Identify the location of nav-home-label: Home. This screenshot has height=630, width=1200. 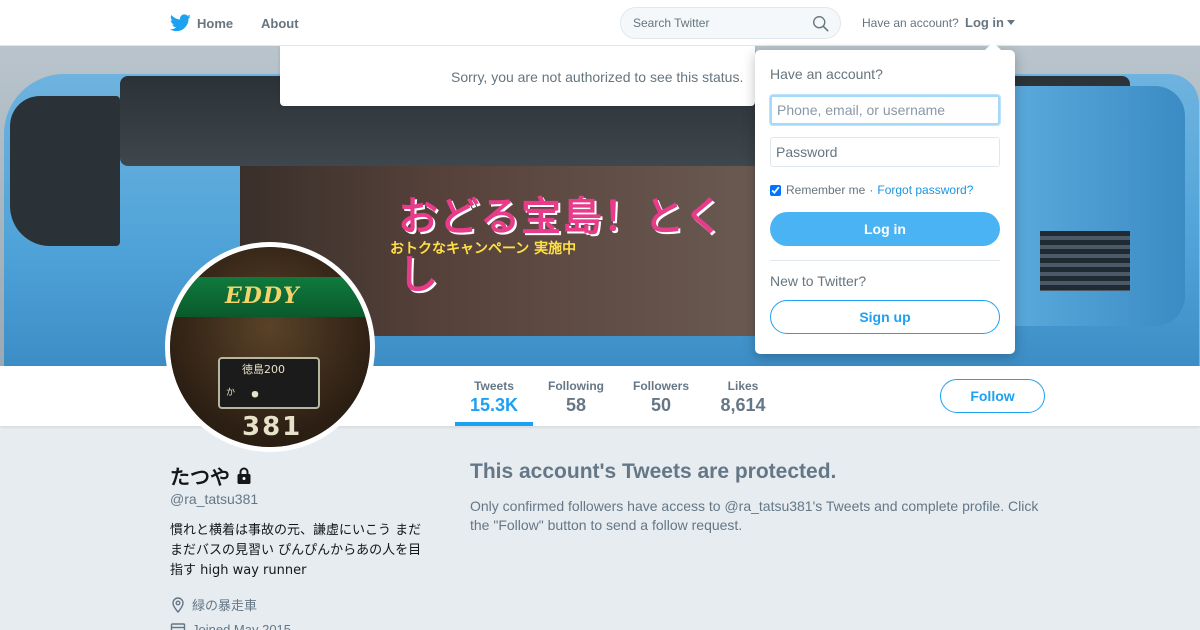
(215, 23).